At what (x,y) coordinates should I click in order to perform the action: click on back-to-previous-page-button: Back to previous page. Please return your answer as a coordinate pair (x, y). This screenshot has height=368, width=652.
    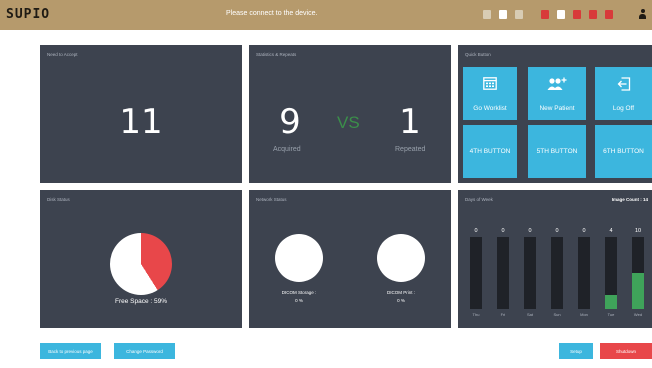
    Looking at the image, I should click on (70, 351).